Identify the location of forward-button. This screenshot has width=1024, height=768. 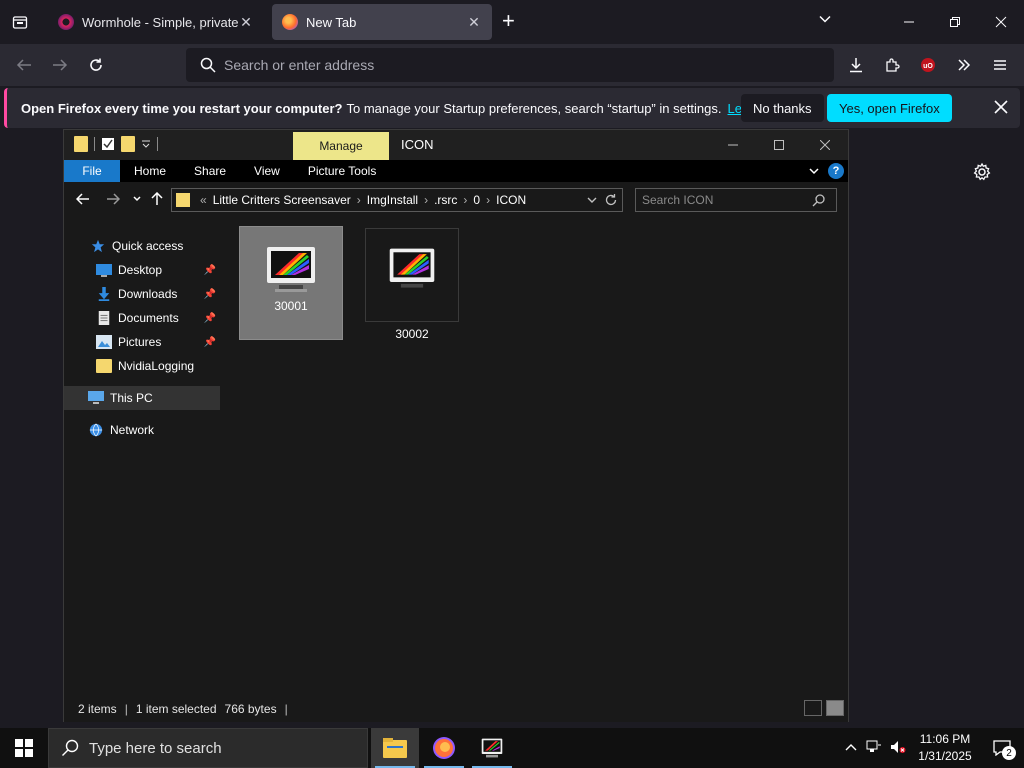
(60, 65).